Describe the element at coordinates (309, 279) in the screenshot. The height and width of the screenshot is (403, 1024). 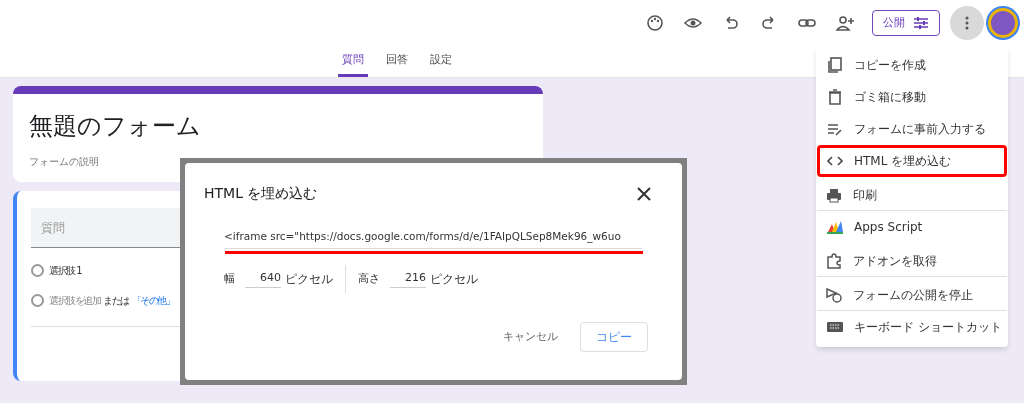
I see `width-unit: ピクセル` at that location.